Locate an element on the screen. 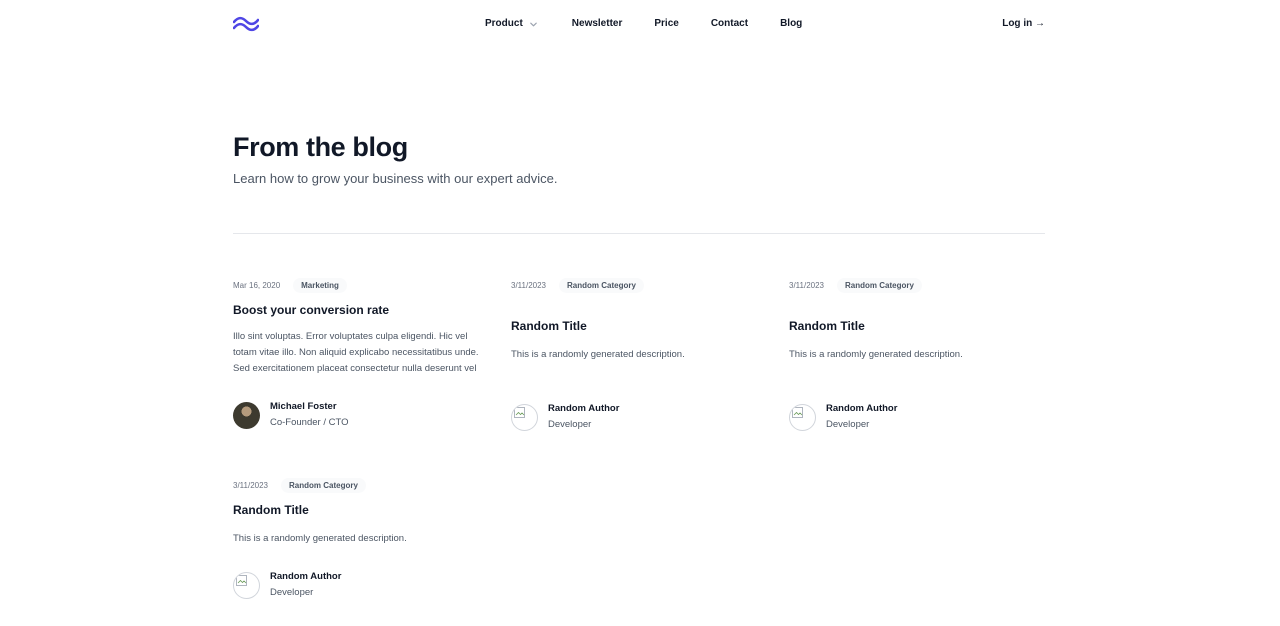  author-info: Michael Foster Co-Founder / CTO is located at coordinates (309, 415).